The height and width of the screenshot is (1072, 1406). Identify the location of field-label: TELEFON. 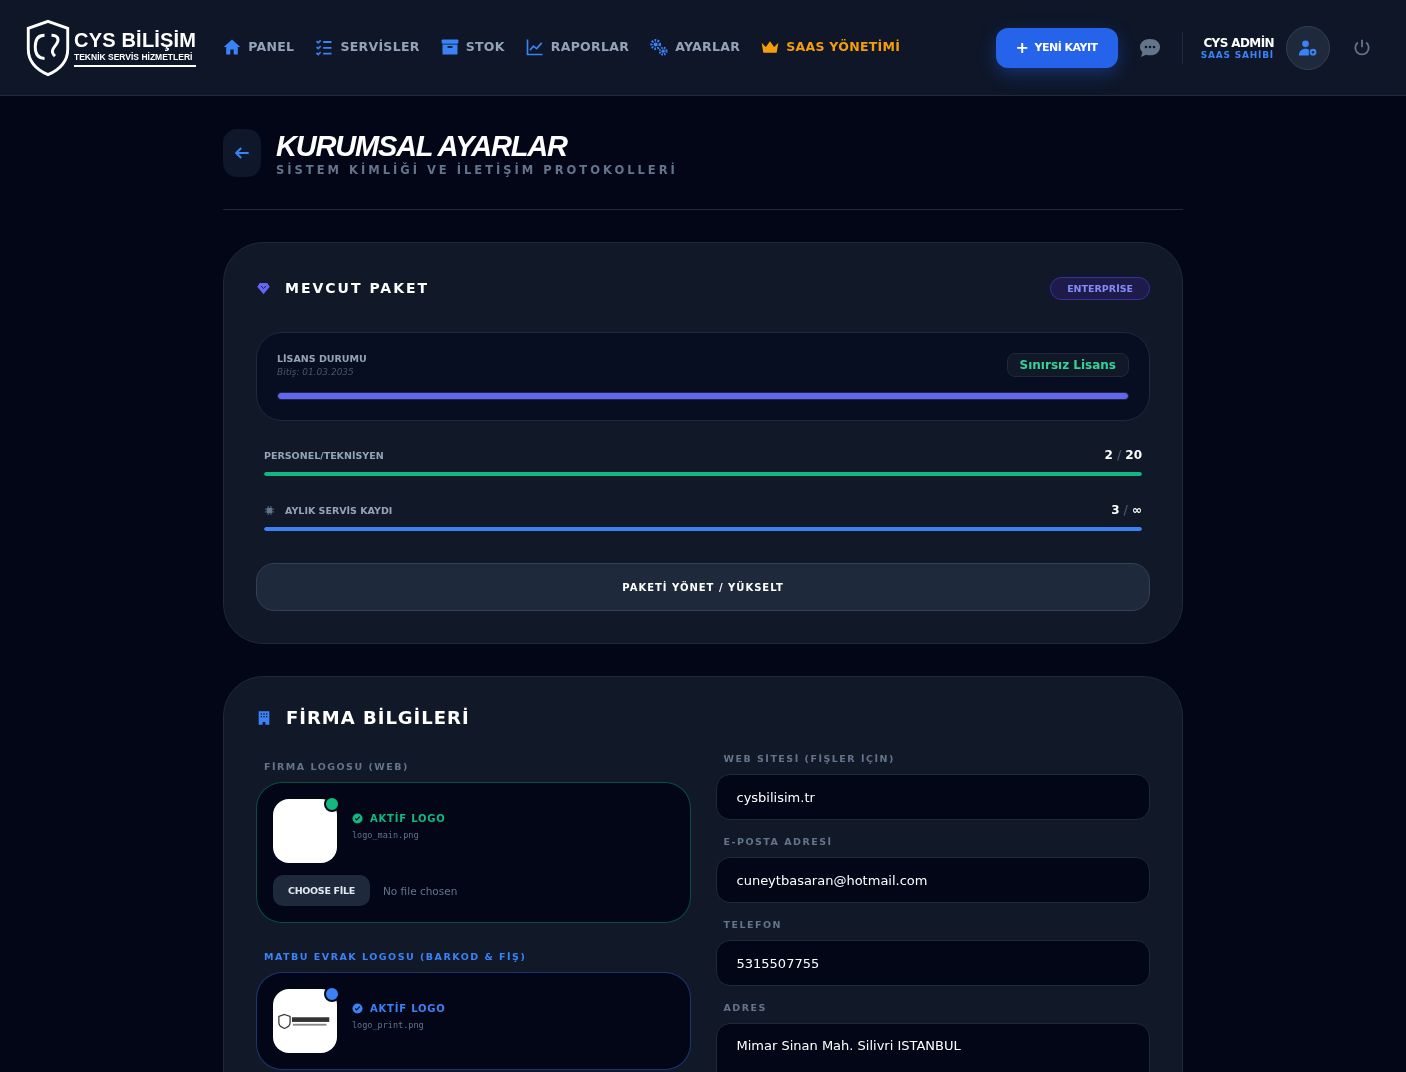
(753, 924).